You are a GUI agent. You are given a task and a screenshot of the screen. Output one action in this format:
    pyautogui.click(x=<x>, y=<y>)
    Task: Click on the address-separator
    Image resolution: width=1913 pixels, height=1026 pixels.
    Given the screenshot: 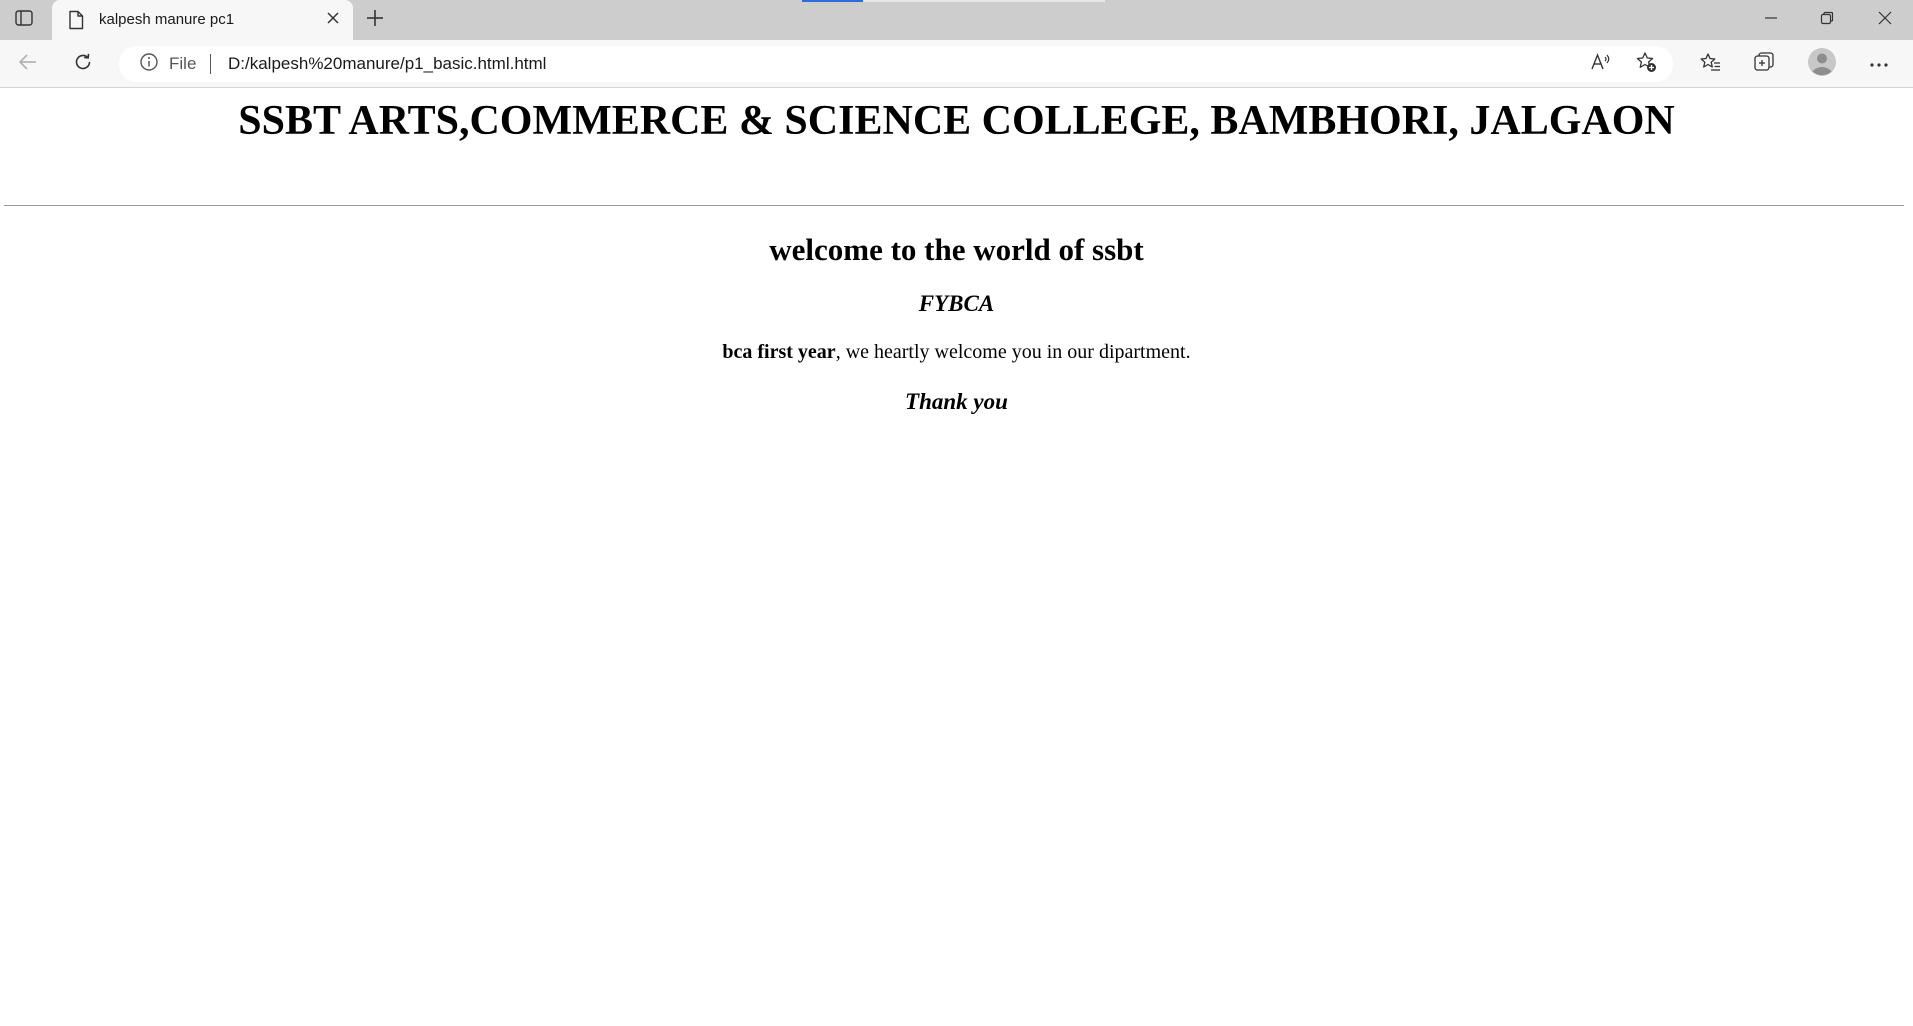 What is the action you would take?
    pyautogui.click(x=210, y=64)
    